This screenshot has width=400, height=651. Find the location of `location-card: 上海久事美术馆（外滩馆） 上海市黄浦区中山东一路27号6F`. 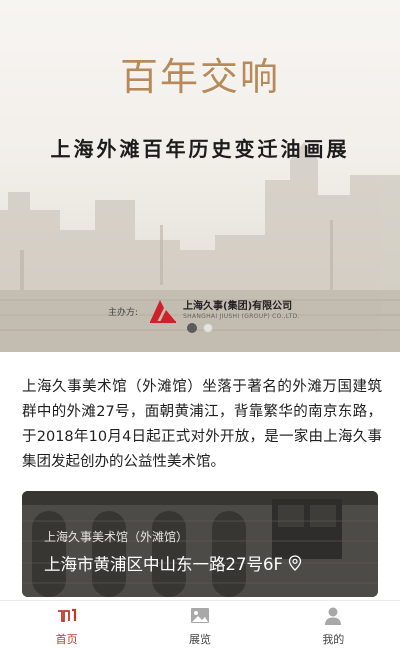

location-card: 上海久事美术馆（外滩馆） 上海市黄浦区中山东一路27号6F is located at coordinates (200, 544).